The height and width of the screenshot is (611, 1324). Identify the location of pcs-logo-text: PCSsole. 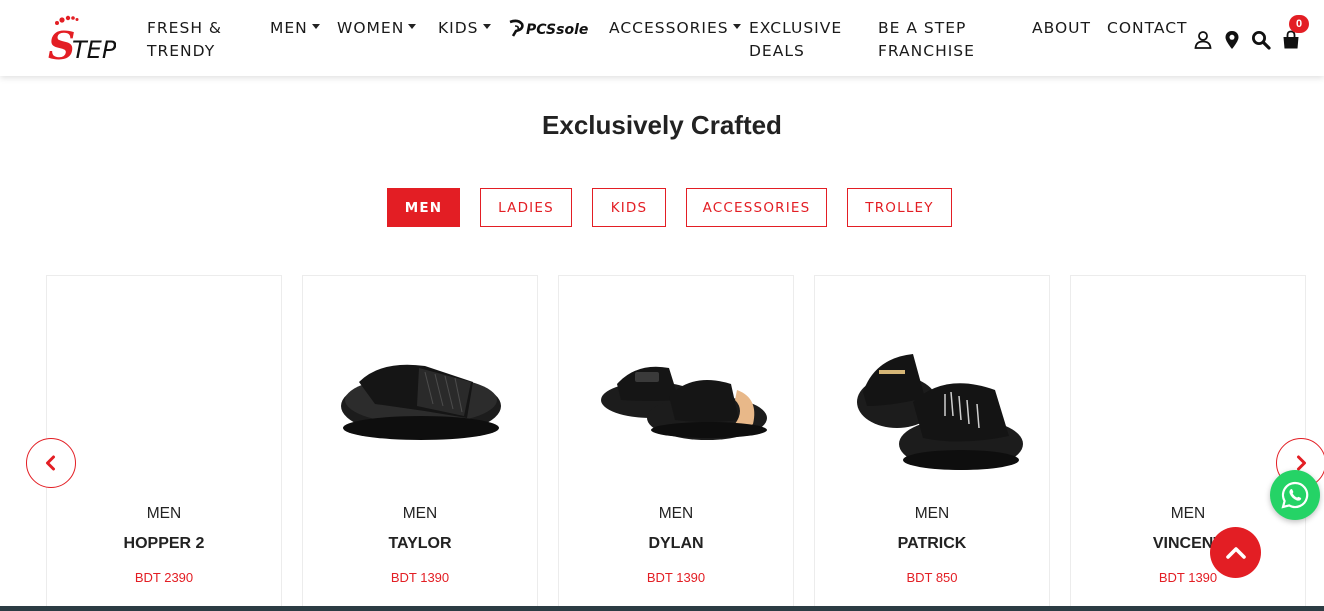
(557, 30).